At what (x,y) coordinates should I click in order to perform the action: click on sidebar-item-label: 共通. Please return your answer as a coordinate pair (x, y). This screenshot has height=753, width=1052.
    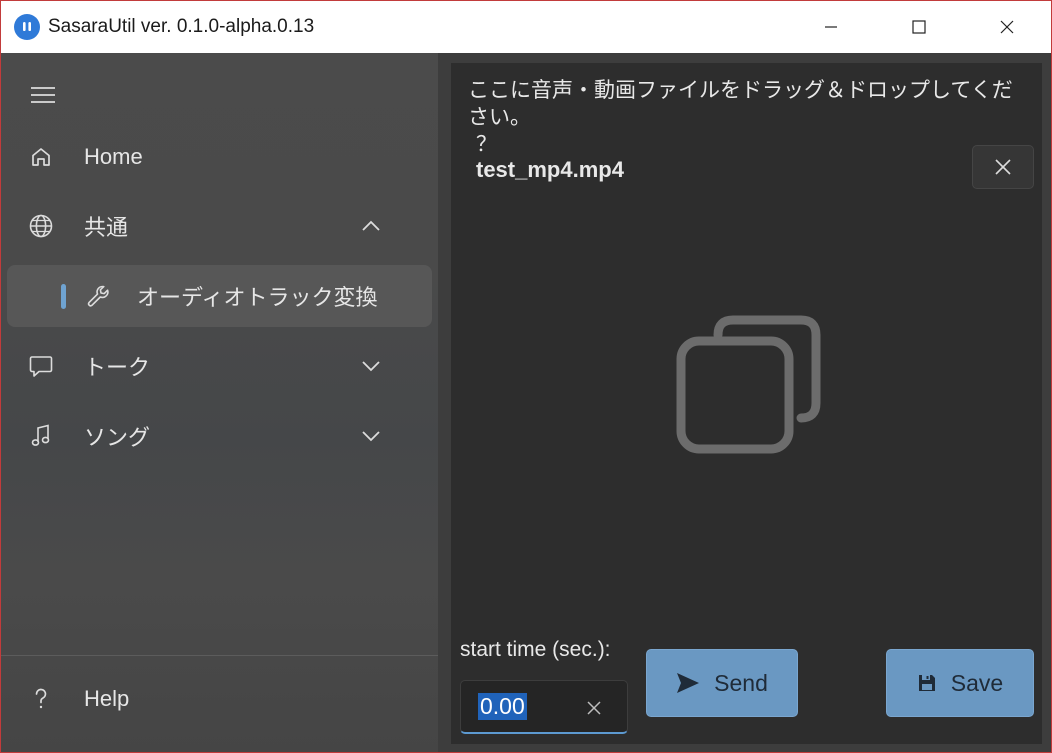
    Looking at the image, I should click on (106, 227).